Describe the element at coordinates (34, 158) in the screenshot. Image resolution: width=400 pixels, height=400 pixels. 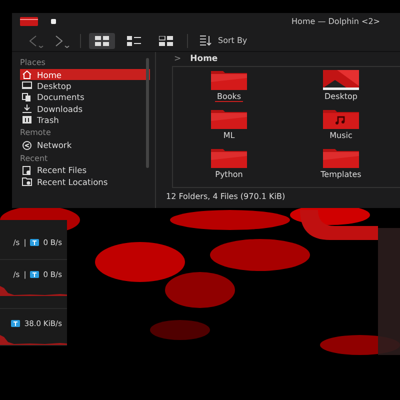
I see `section-heading: Recent` at that location.